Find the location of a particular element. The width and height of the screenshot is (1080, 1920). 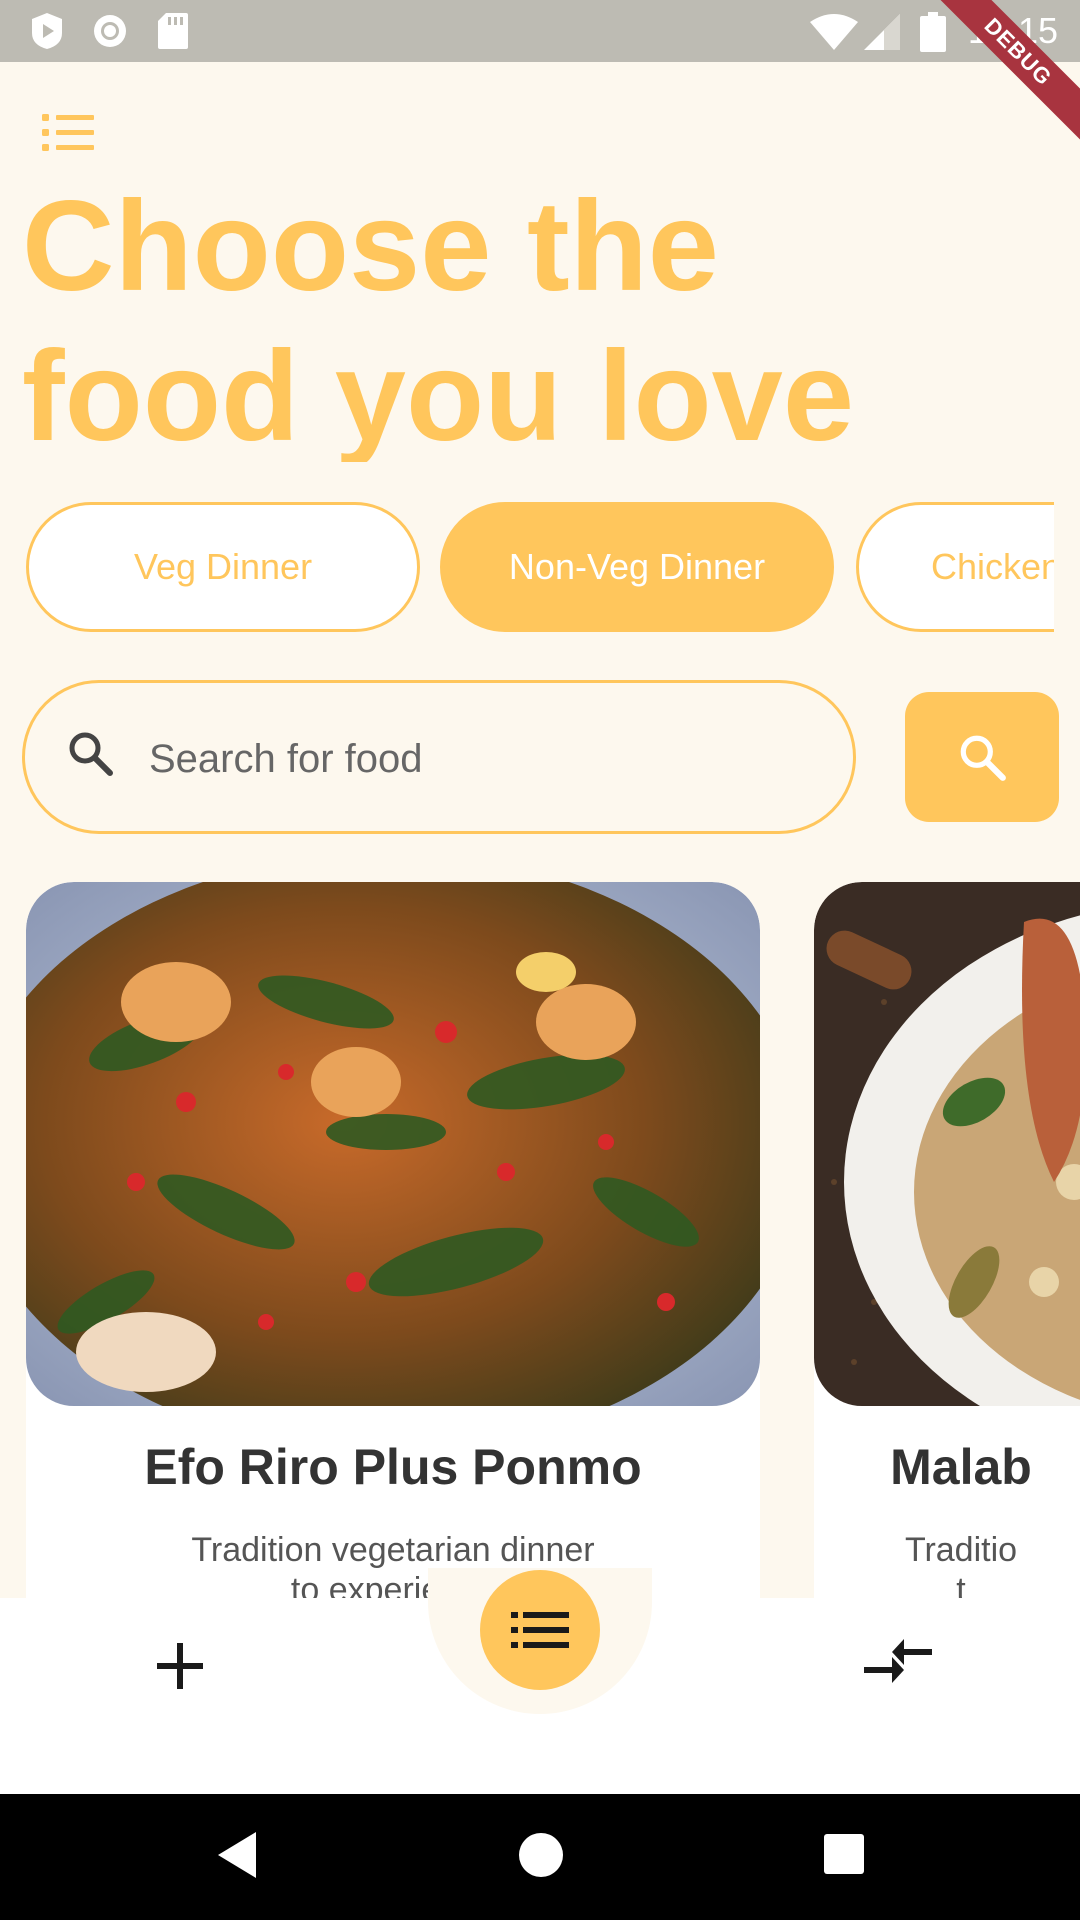

compare-button is located at coordinates (899, 1662).